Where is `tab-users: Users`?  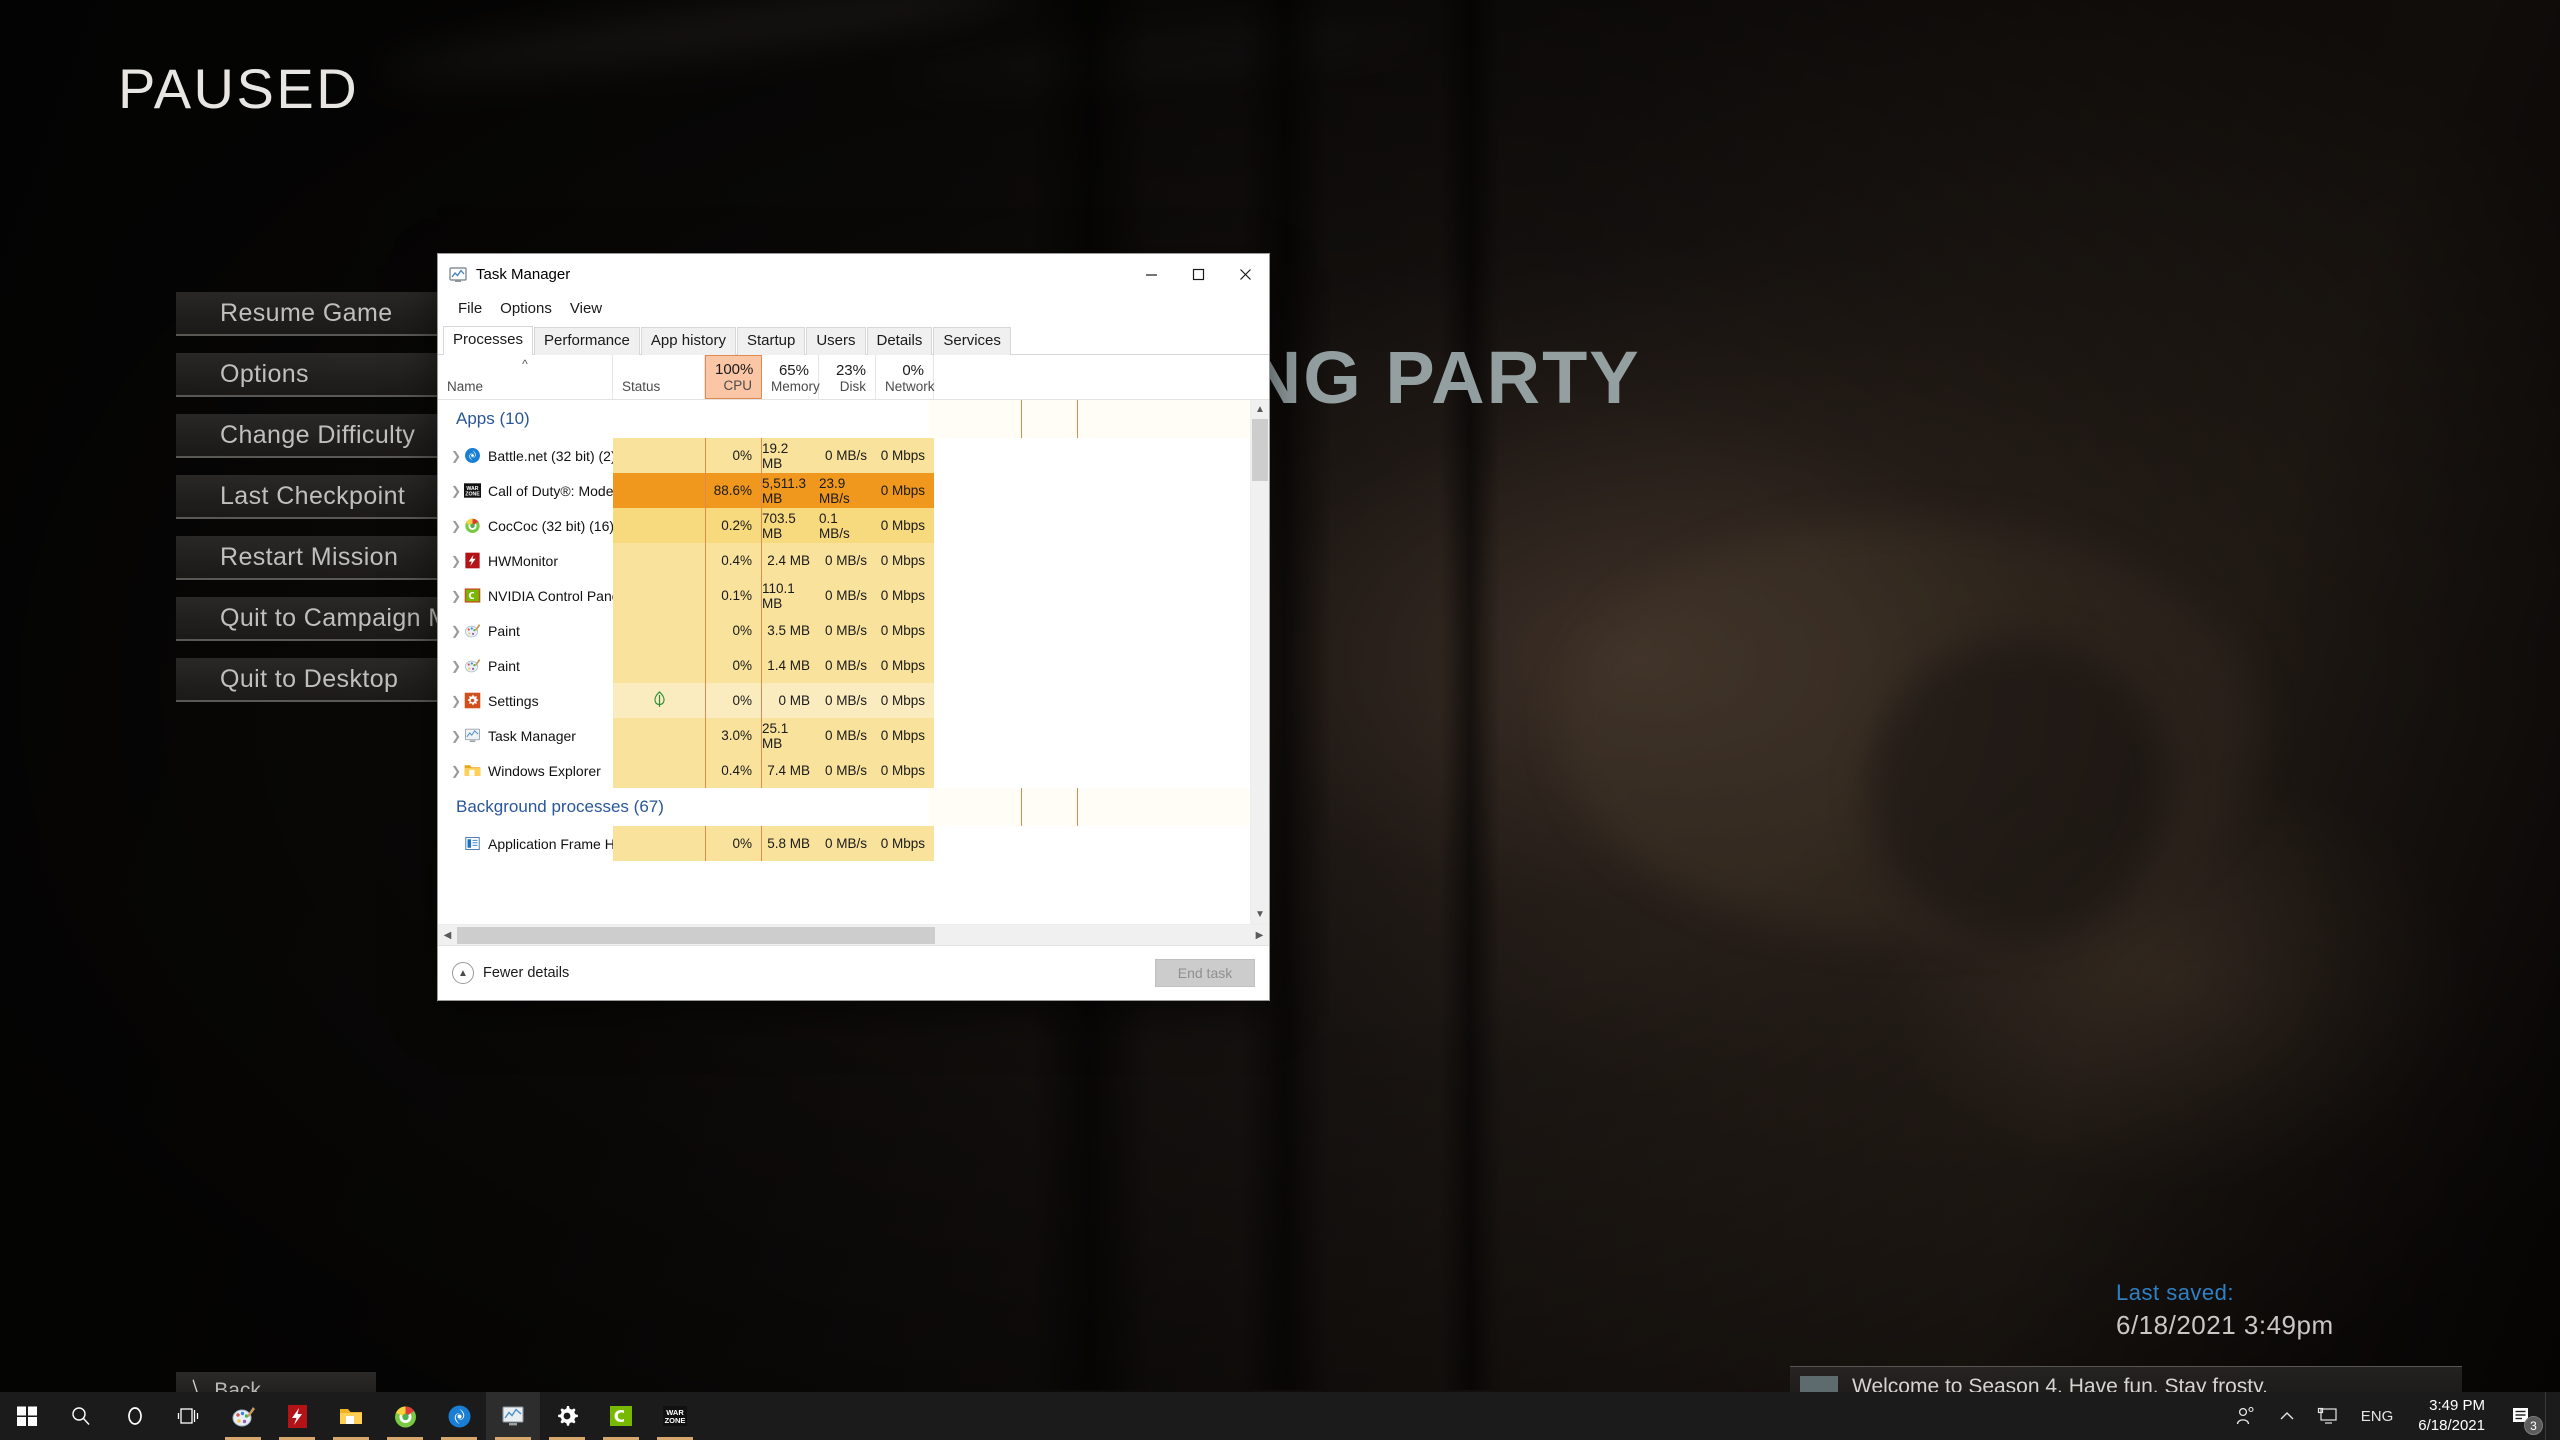
tab-users: Users is located at coordinates (836, 341).